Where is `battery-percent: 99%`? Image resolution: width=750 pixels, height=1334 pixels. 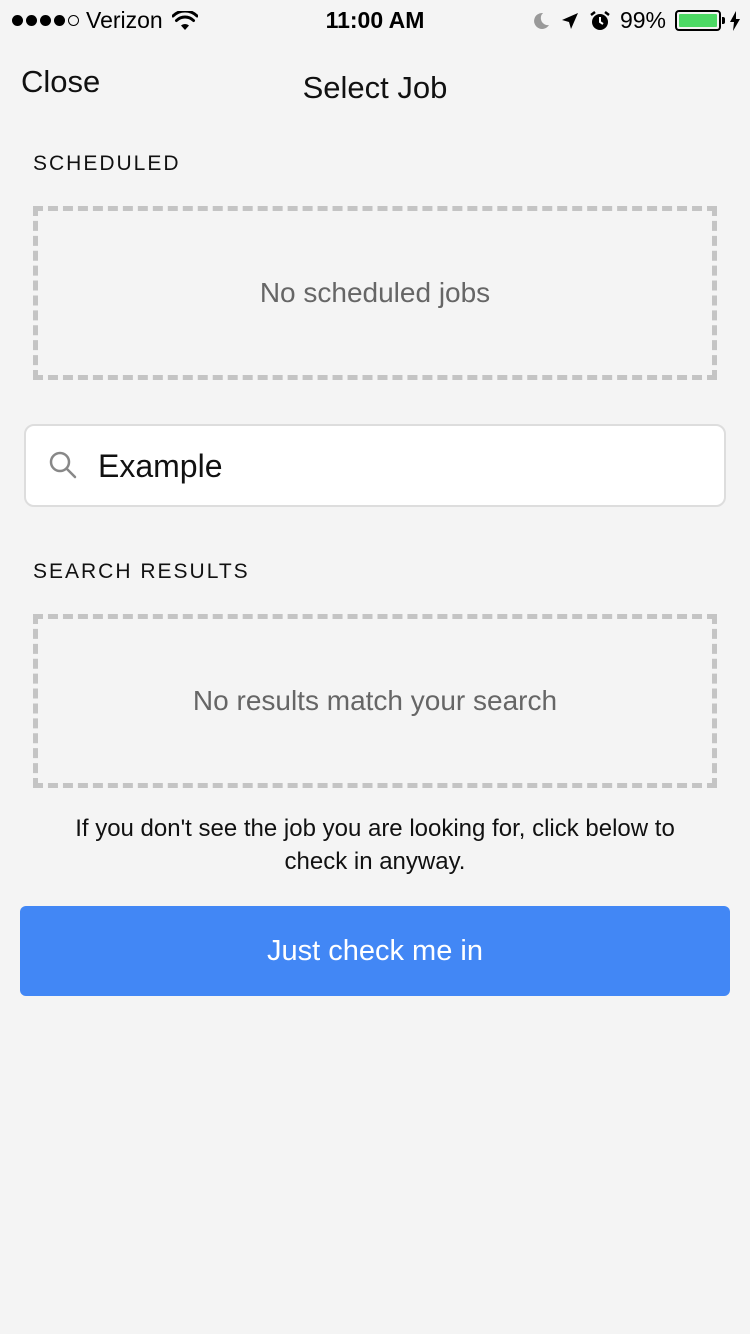 battery-percent: 99% is located at coordinates (642, 20).